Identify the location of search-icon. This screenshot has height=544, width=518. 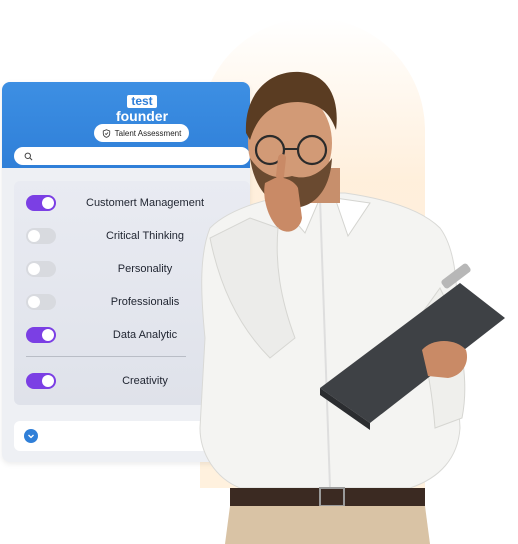
(28, 156).